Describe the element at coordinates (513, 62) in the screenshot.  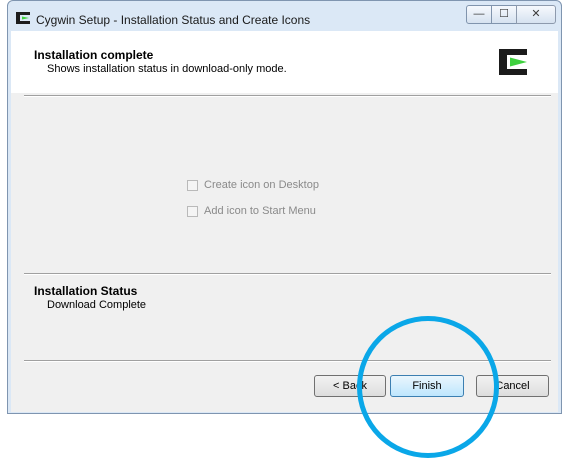
I see `cygwin-header-logo-icon` at that location.